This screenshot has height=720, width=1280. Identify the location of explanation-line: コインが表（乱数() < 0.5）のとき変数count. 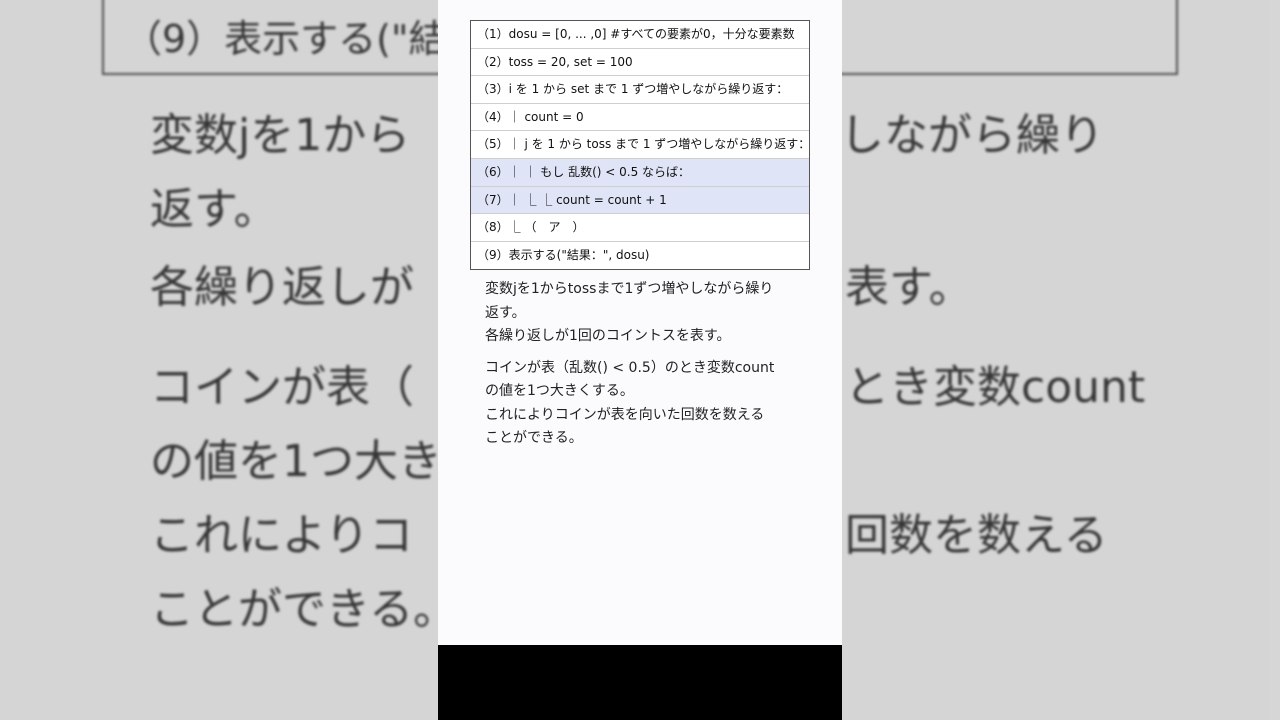
(630, 367).